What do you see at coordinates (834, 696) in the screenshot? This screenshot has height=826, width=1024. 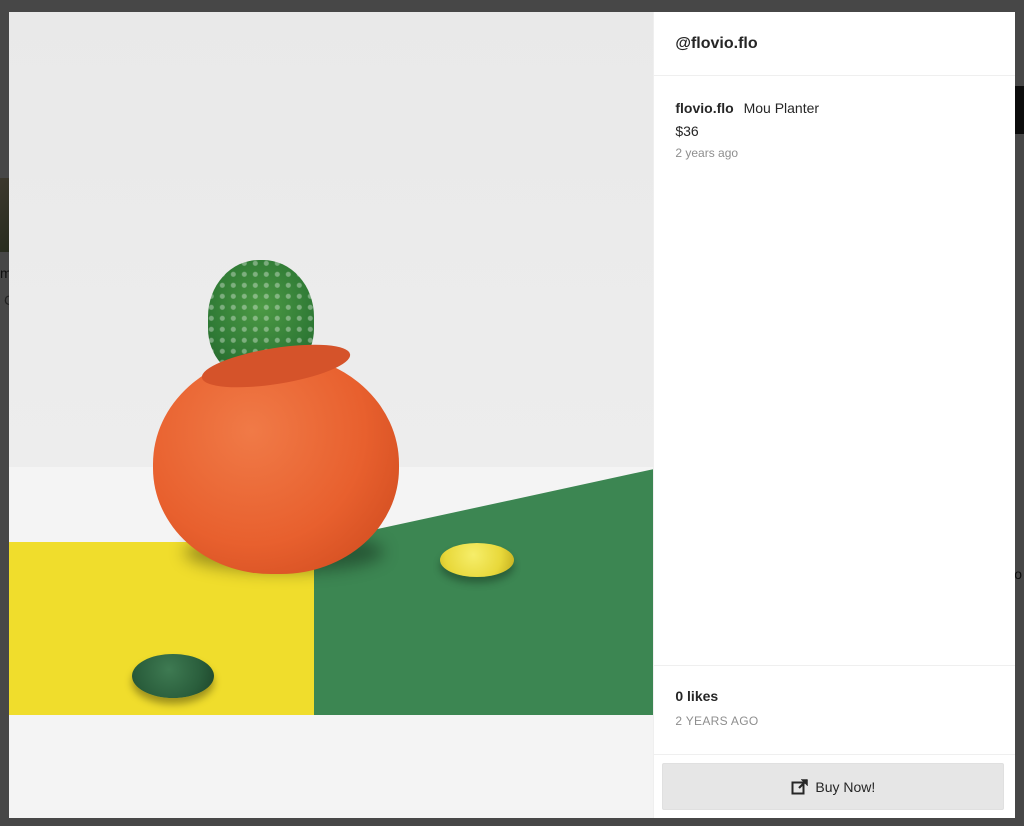 I see `likes-count: 0 likes` at bounding box center [834, 696].